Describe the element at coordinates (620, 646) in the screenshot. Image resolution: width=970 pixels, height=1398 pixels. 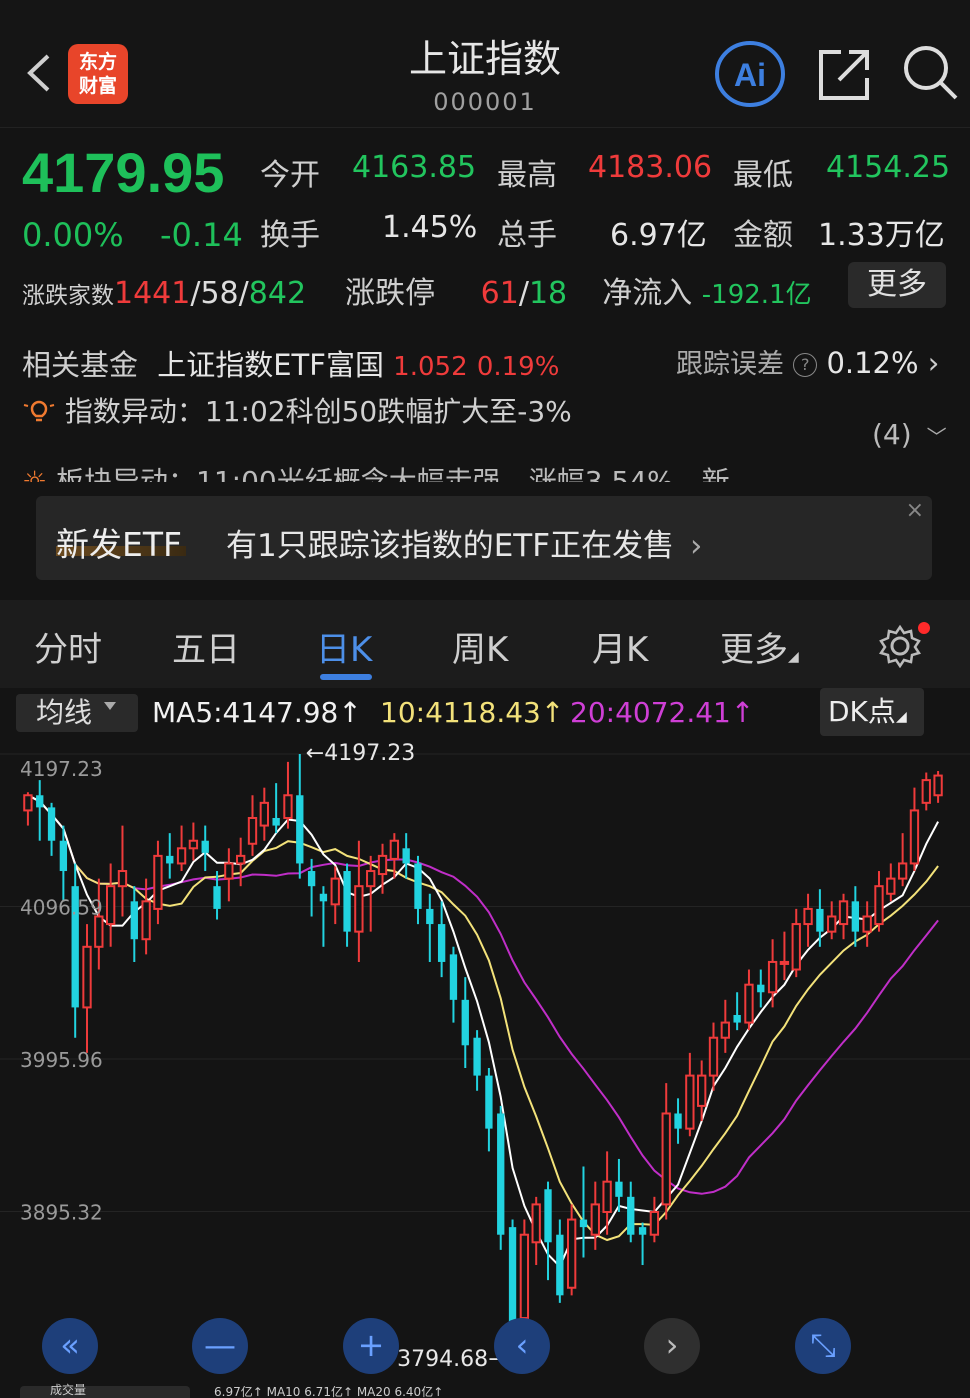
I see `tab-monthly-k: 月K` at that location.